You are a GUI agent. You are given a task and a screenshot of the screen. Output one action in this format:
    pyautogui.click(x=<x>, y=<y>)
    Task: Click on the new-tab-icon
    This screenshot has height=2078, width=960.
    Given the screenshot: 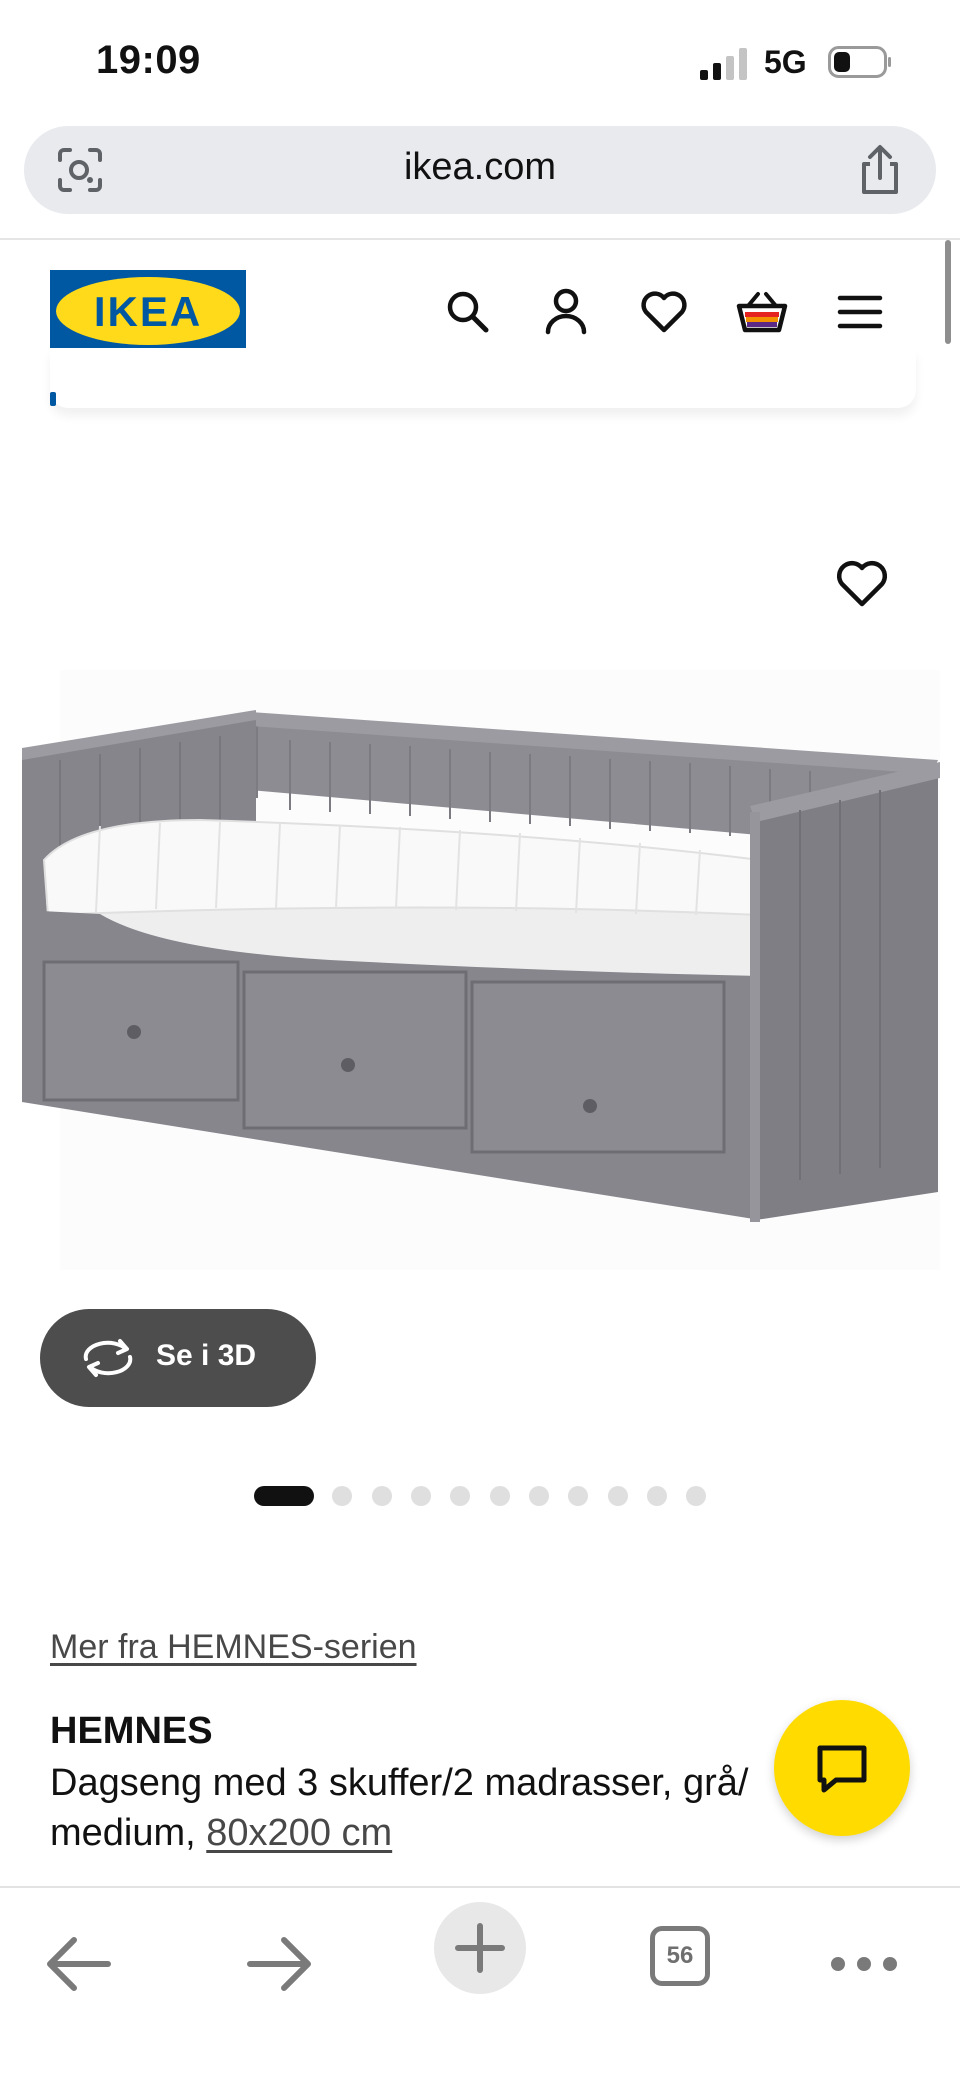 What is the action you would take?
    pyautogui.click(x=480, y=1948)
    